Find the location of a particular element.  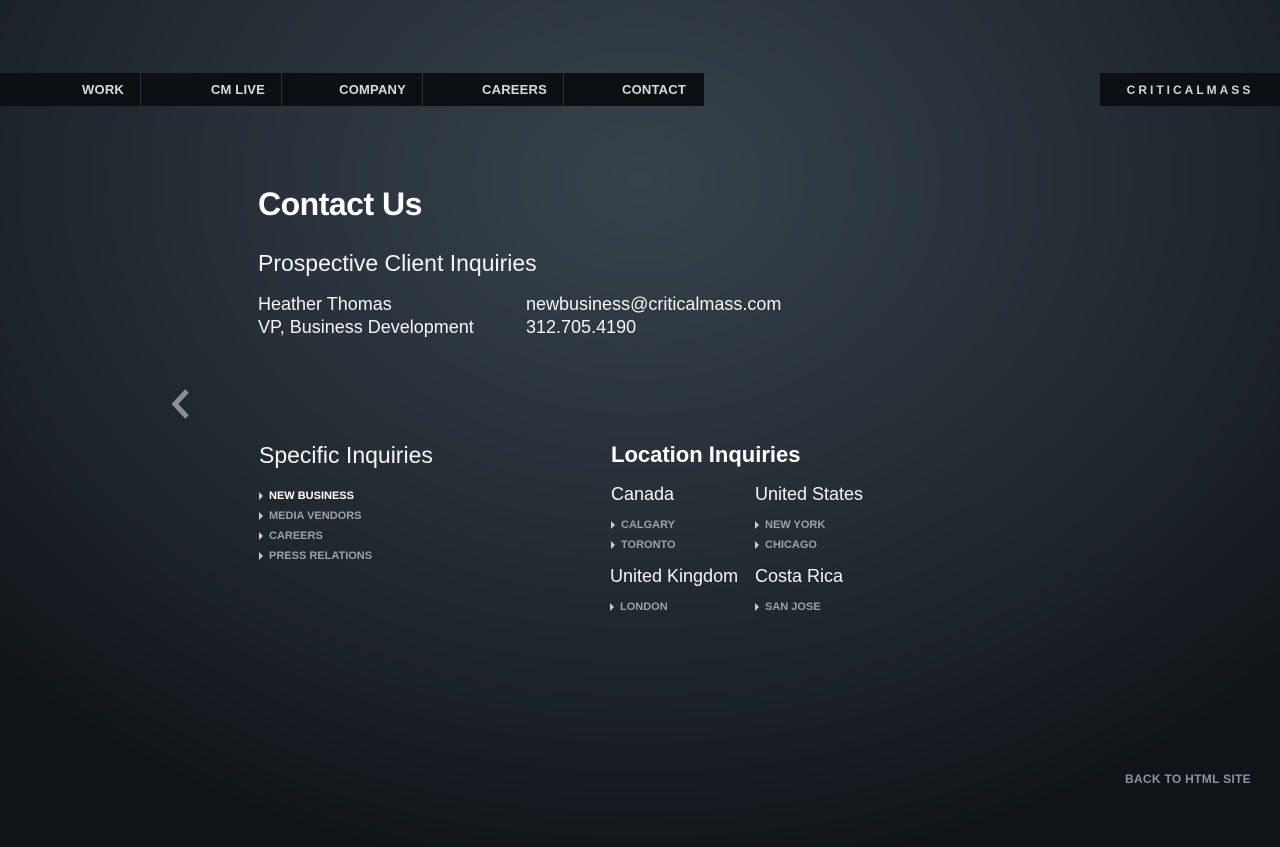

contact-email-link: newbusiness@criticalmass.com is located at coordinates (653, 304).